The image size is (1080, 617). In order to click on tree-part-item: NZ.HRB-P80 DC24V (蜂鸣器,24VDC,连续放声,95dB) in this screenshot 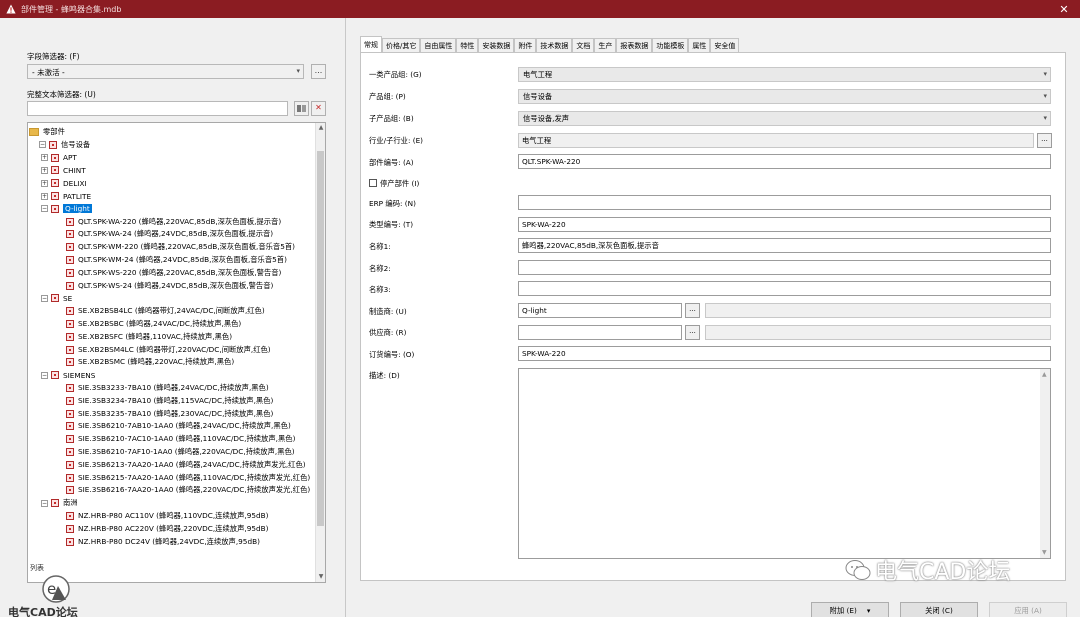, I will do `click(163, 542)`.